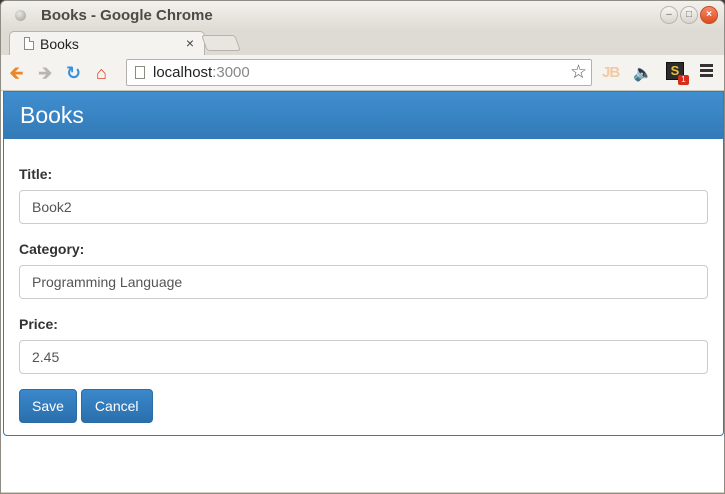 This screenshot has height=494, width=725. Describe the element at coordinates (706, 71) in the screenshot. I see `menu-icon` at that location.